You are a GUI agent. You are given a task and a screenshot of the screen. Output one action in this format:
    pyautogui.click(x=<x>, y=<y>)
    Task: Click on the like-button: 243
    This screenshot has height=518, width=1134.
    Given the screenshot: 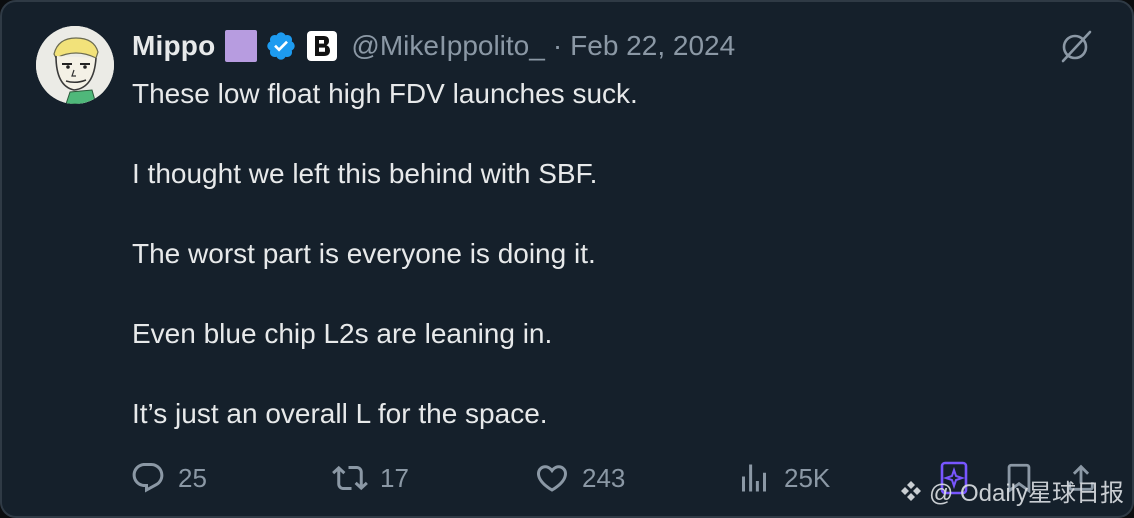 What is the action you would take?
    pyautogui.click(x=579, y=478)
    